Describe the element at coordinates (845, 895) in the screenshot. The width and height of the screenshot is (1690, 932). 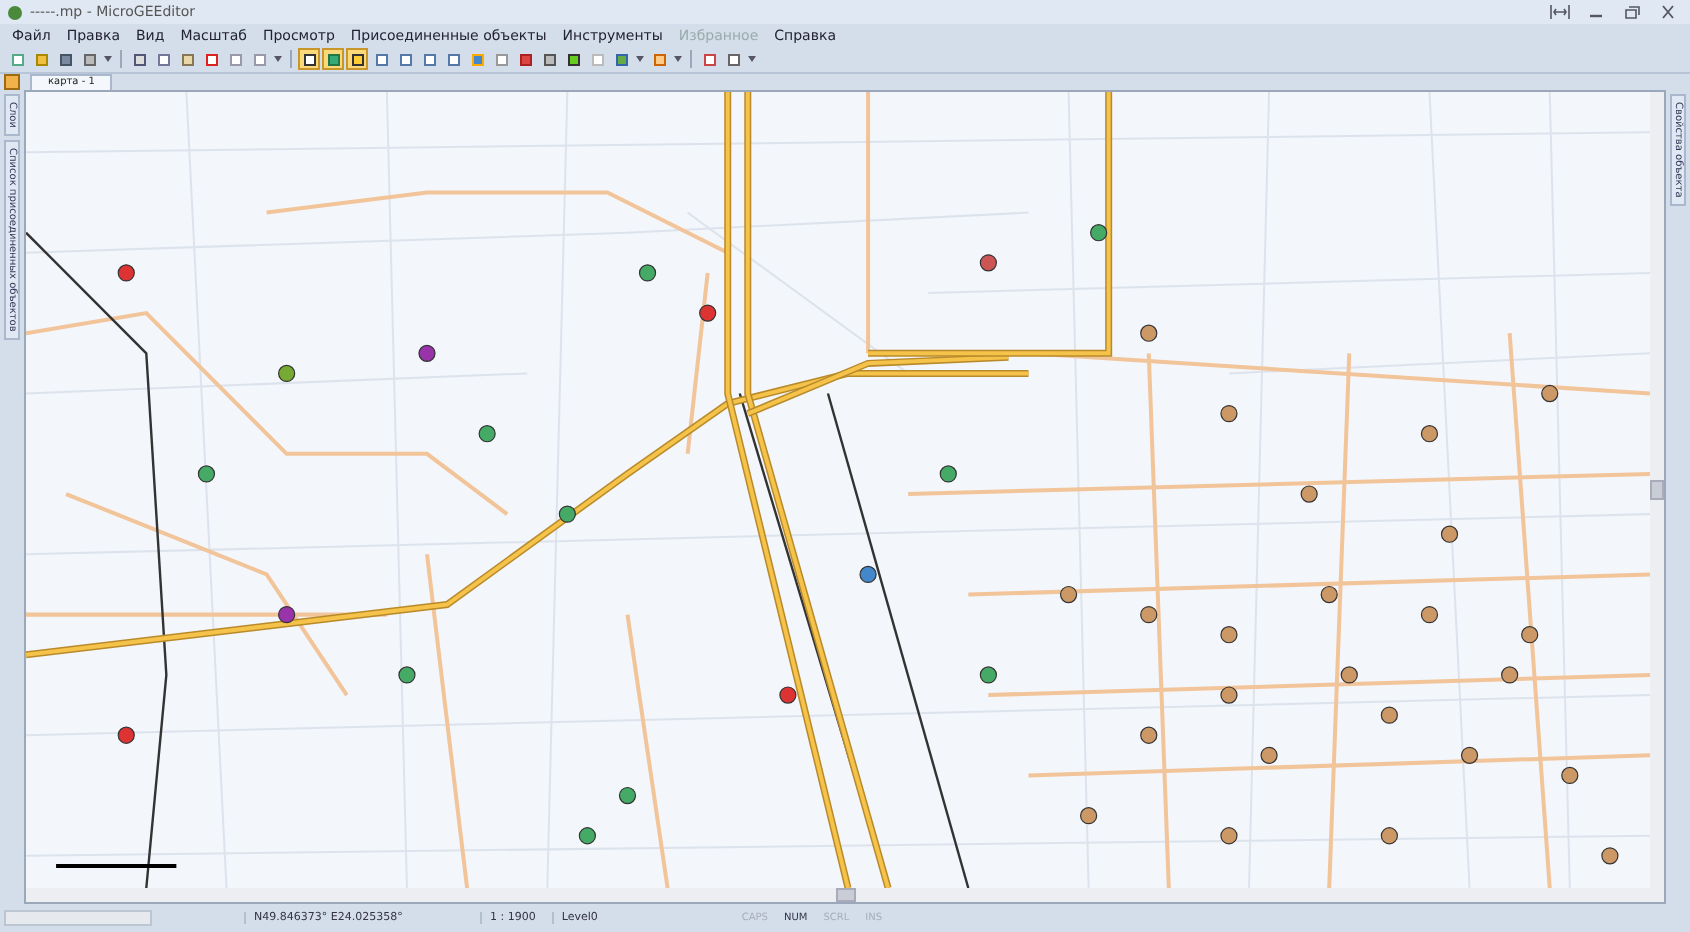
I see `horizontal-scrollbar` at that location.